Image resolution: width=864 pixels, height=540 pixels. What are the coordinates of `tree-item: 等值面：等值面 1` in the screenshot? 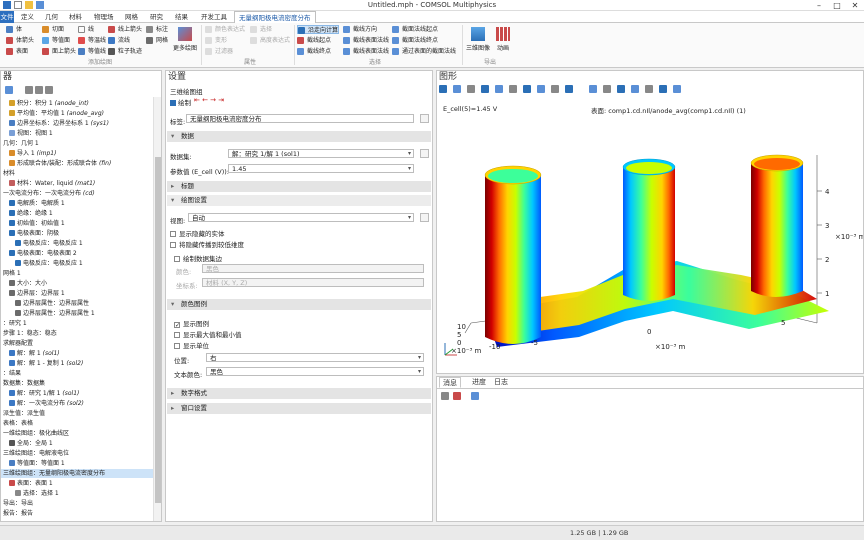 It's located at (77, 463).